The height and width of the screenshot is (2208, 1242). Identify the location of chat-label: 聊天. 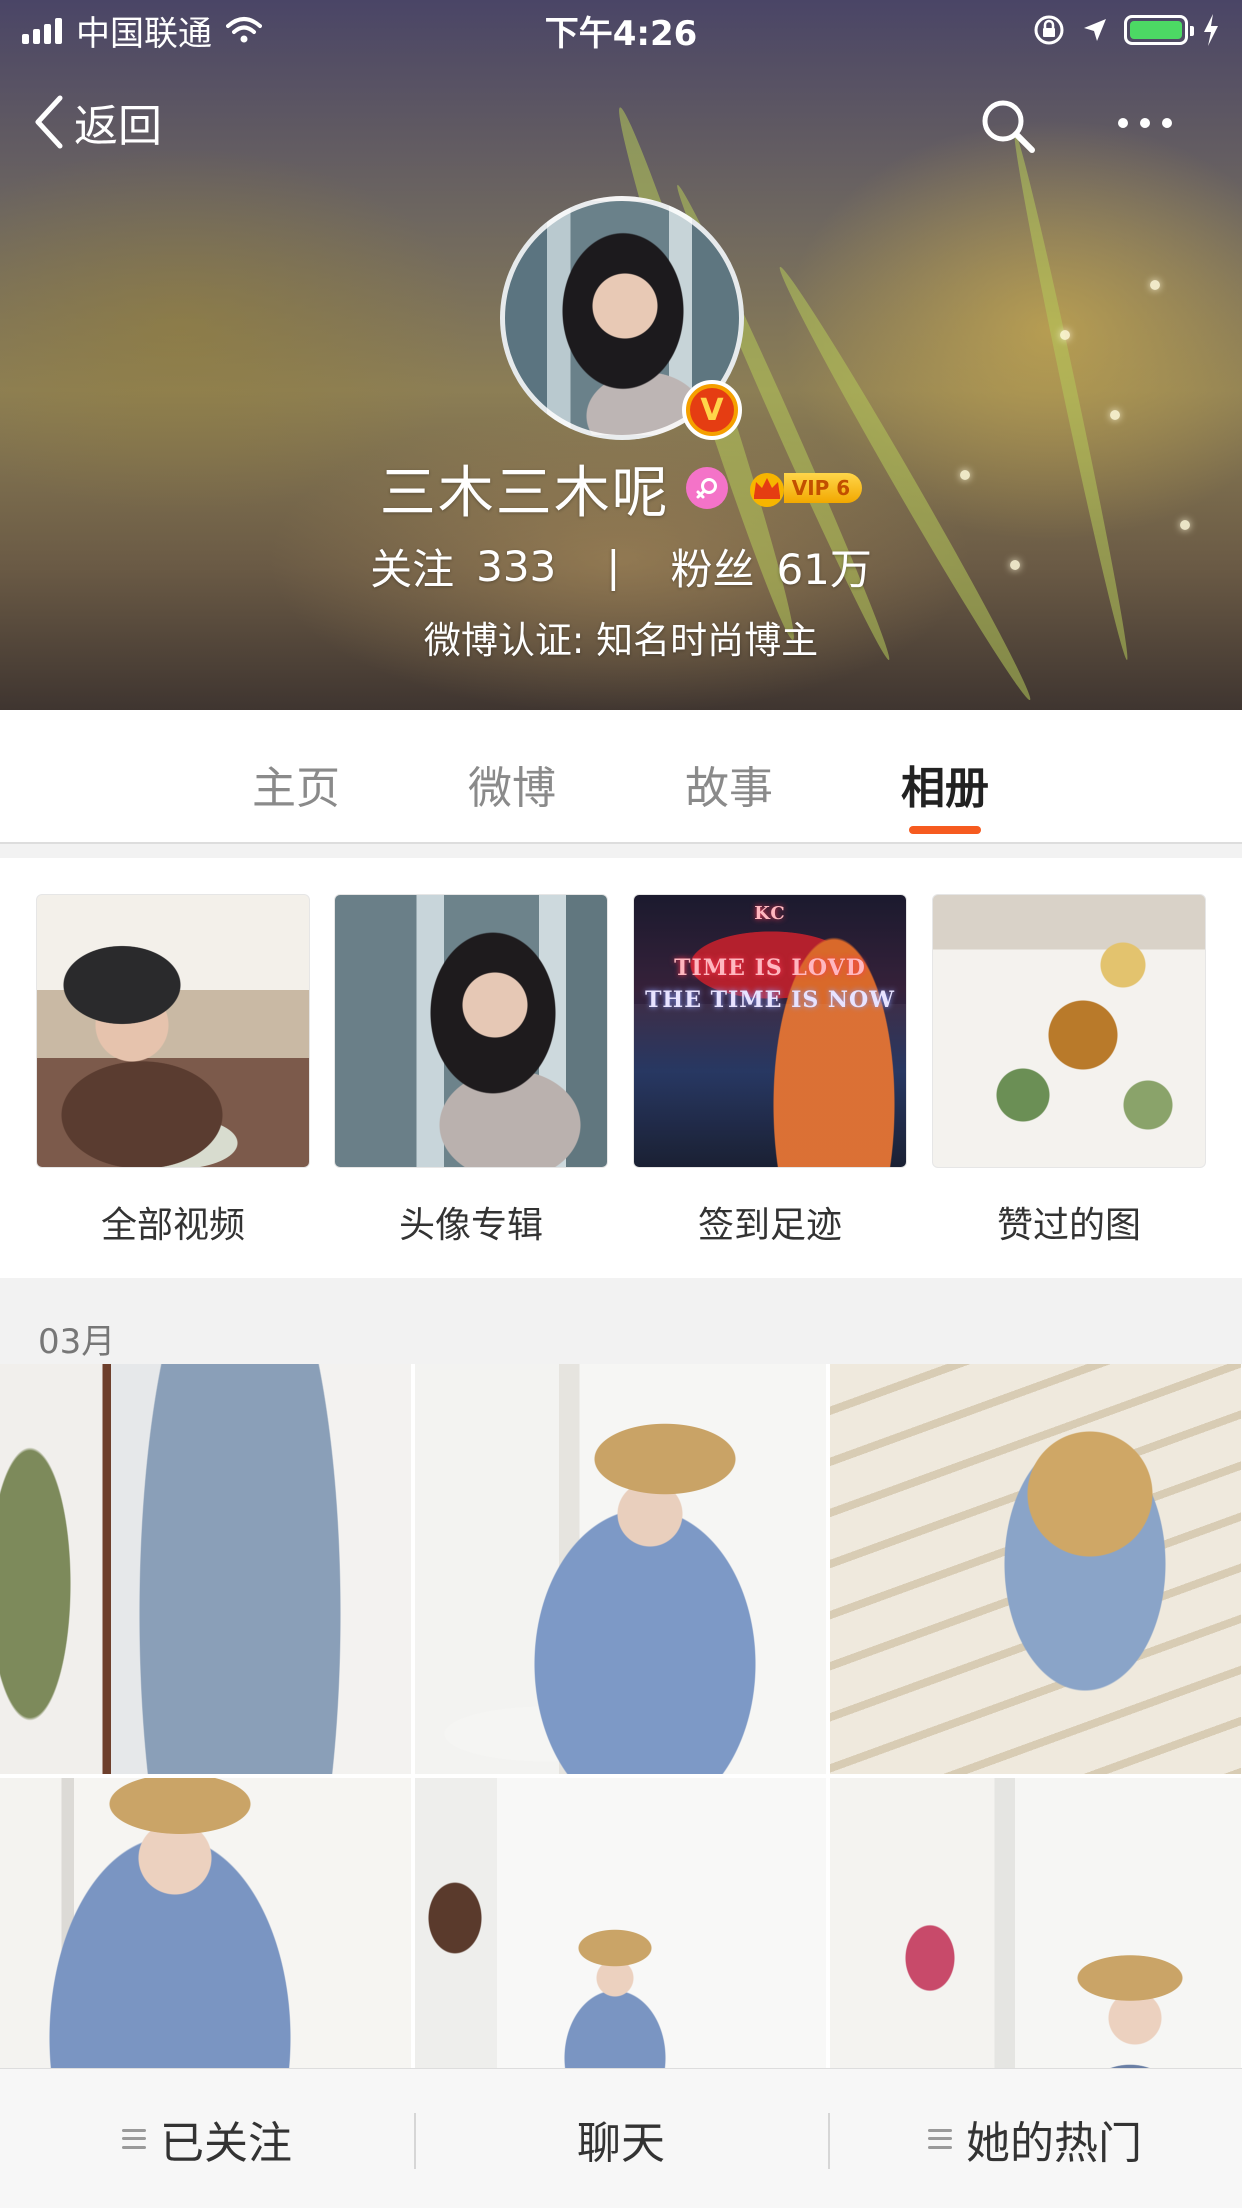
(621, 2143).